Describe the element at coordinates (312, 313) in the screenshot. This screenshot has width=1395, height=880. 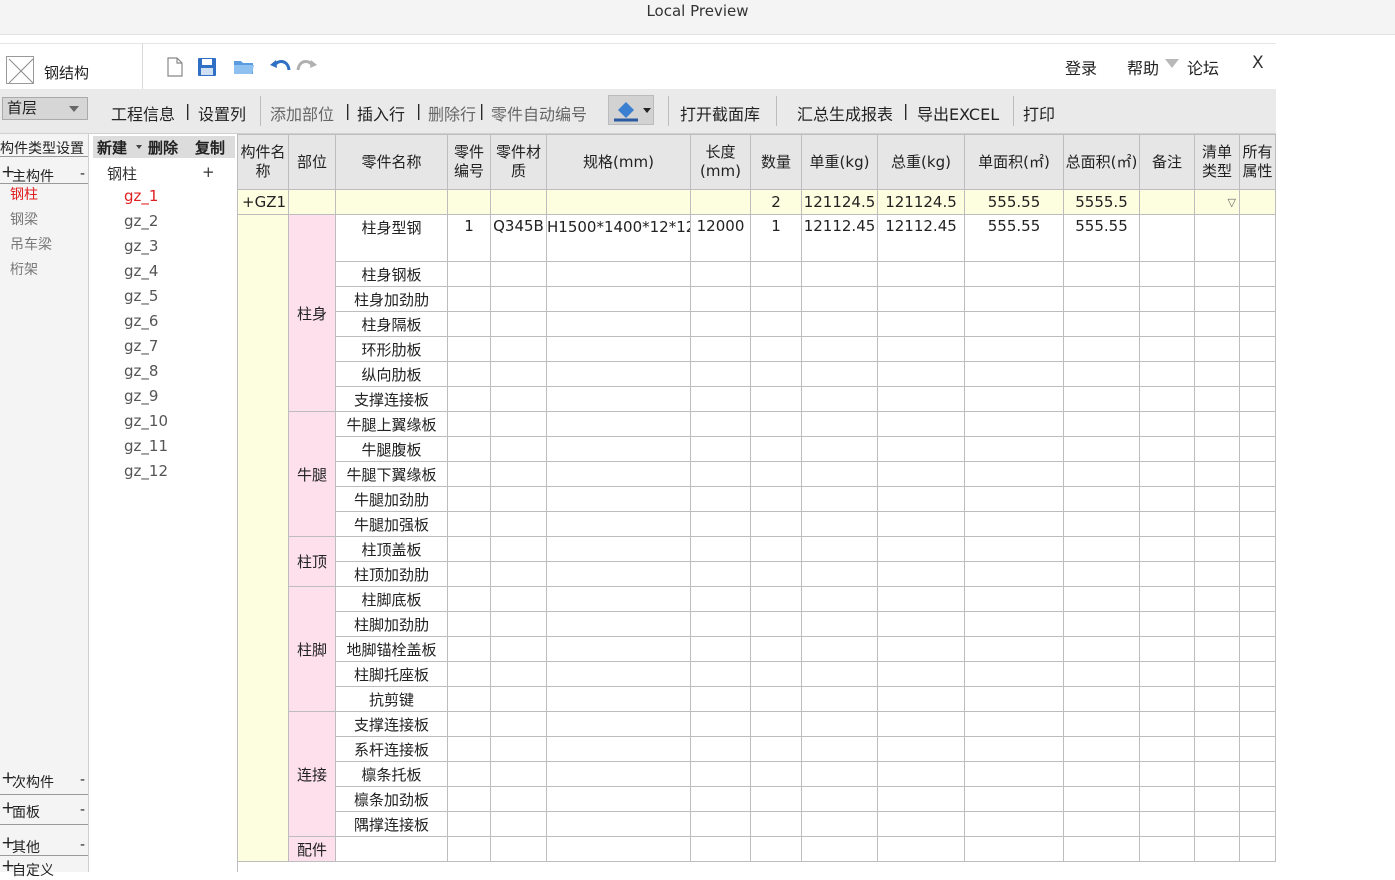
I see `part-cell: 柱身` at that location.